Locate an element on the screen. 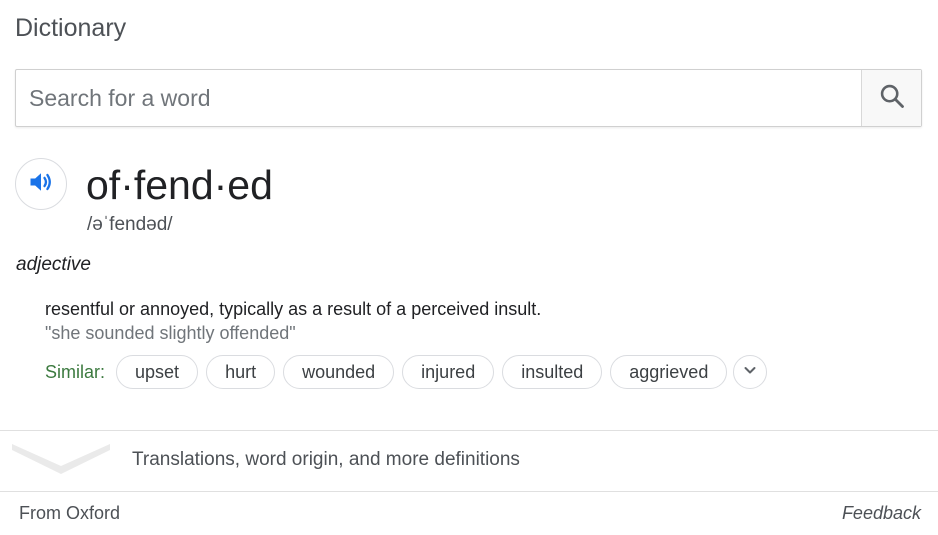 The image size is (938, 535). card-title: Dictionary is located at coordinates (71, 28).